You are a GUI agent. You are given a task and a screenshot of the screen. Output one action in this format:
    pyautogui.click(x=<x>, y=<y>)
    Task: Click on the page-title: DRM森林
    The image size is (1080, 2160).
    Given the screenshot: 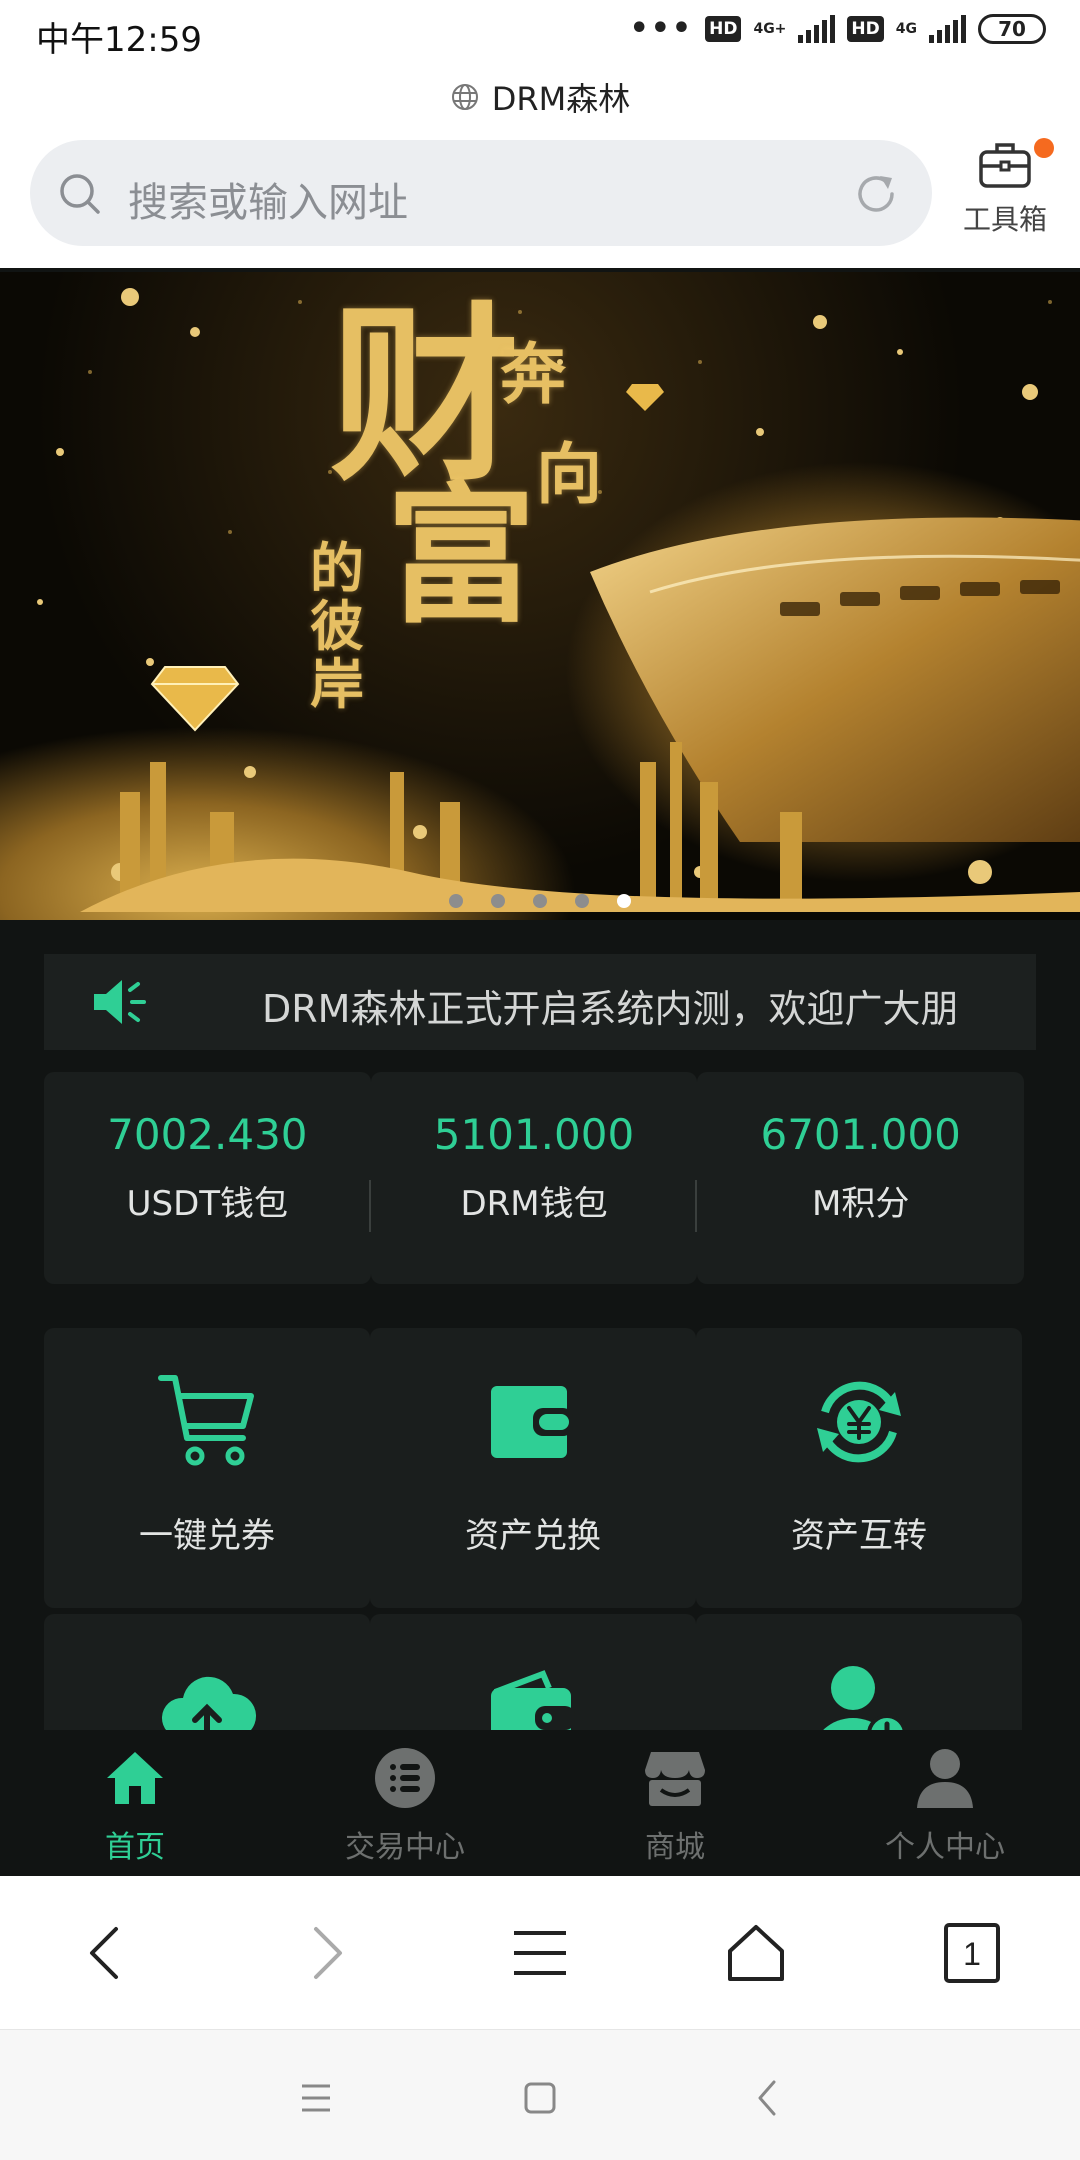 What is the action you would take?
    pyautogui.click(x=540, y=97)
    